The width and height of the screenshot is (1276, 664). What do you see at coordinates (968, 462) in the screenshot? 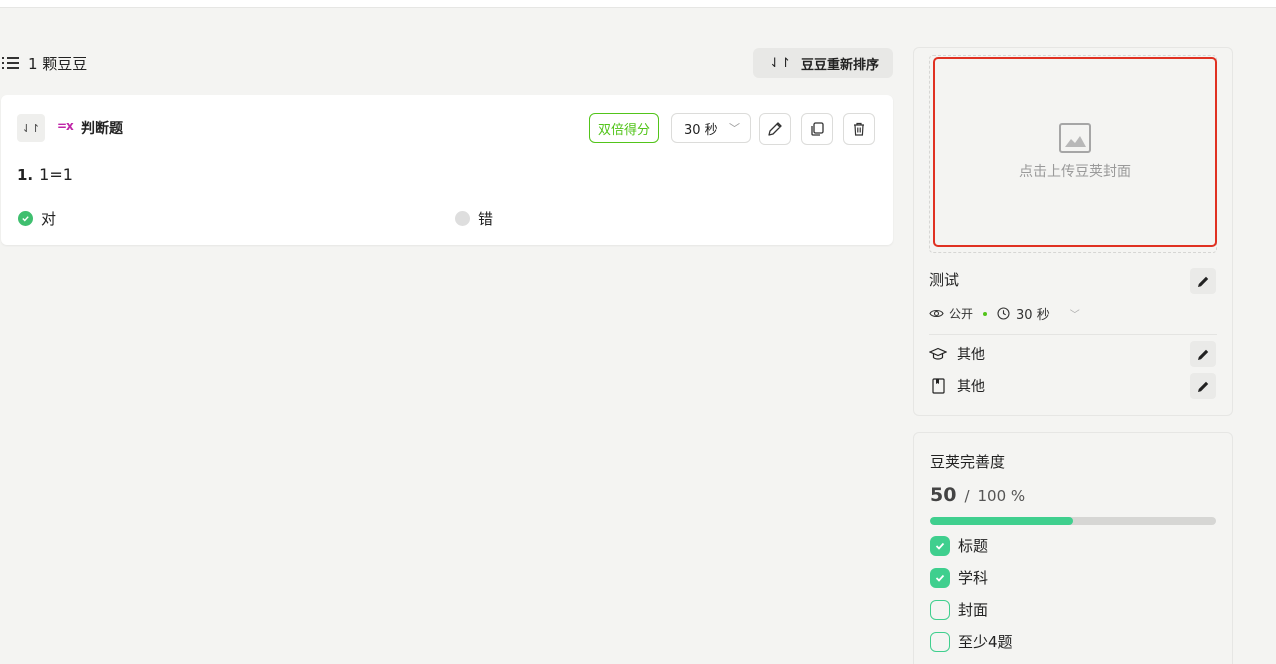
I see `completeness-title: 豆荚完善度` at bounding box center [968, 462].